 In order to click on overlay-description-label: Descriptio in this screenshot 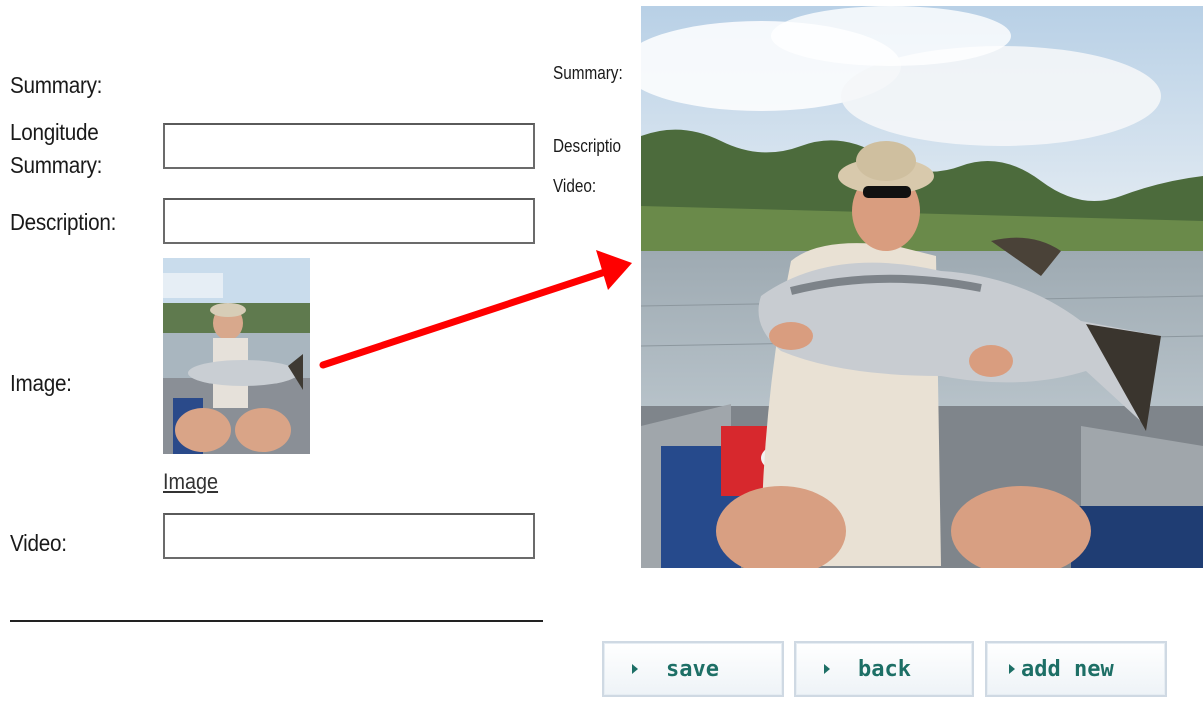, I will do `click(587, 146)`.